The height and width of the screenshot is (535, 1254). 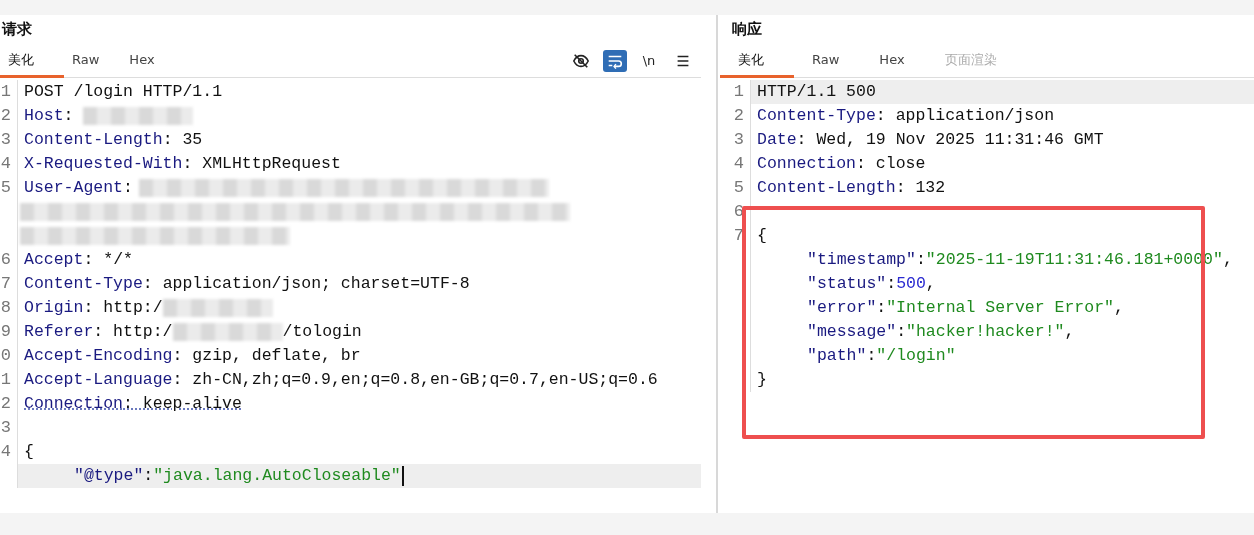 What do you see at coordinates (322, 332) in the screenshot?
I see `code-line: /tologin` at bounding box center [322, 332].